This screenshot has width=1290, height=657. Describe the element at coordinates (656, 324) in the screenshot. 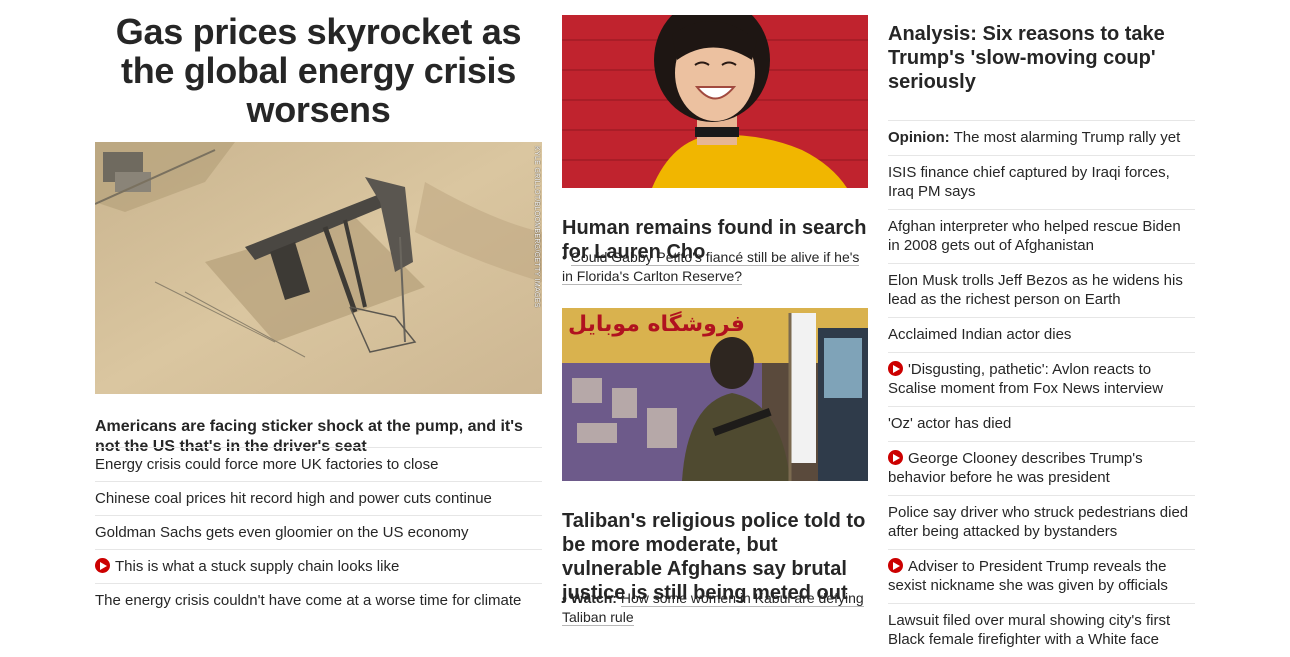

I see `shop-sign-text: فروشگاه موبایل` at that location.